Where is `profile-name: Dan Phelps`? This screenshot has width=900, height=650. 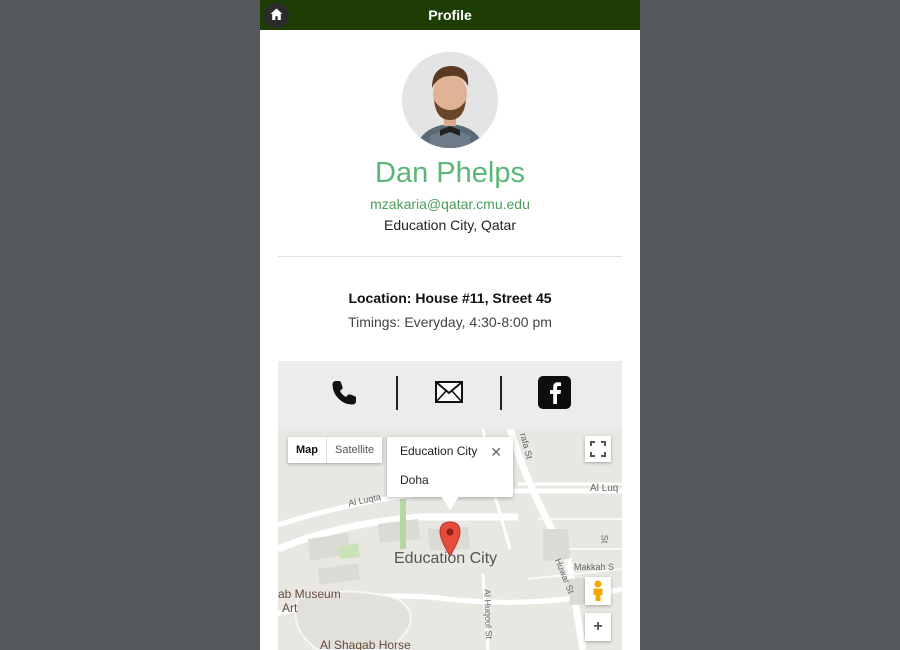 profile-name: Dan Phelps is located at coordinates (450, 173).